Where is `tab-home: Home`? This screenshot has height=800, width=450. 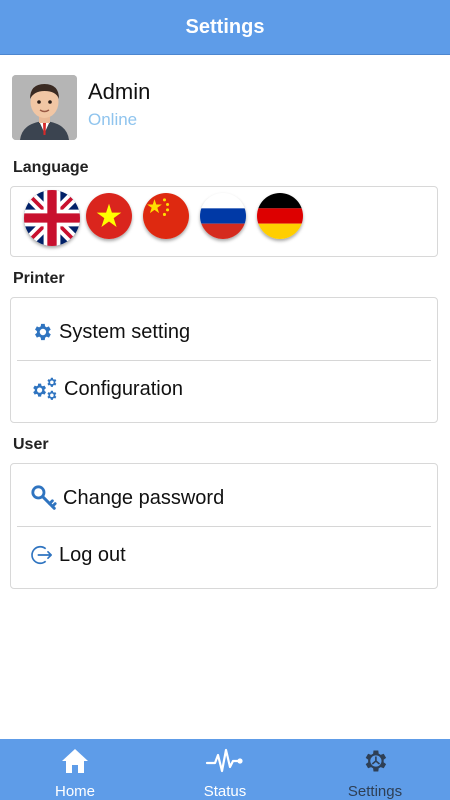
tab-home: Home is located at coordinates (75, 769).